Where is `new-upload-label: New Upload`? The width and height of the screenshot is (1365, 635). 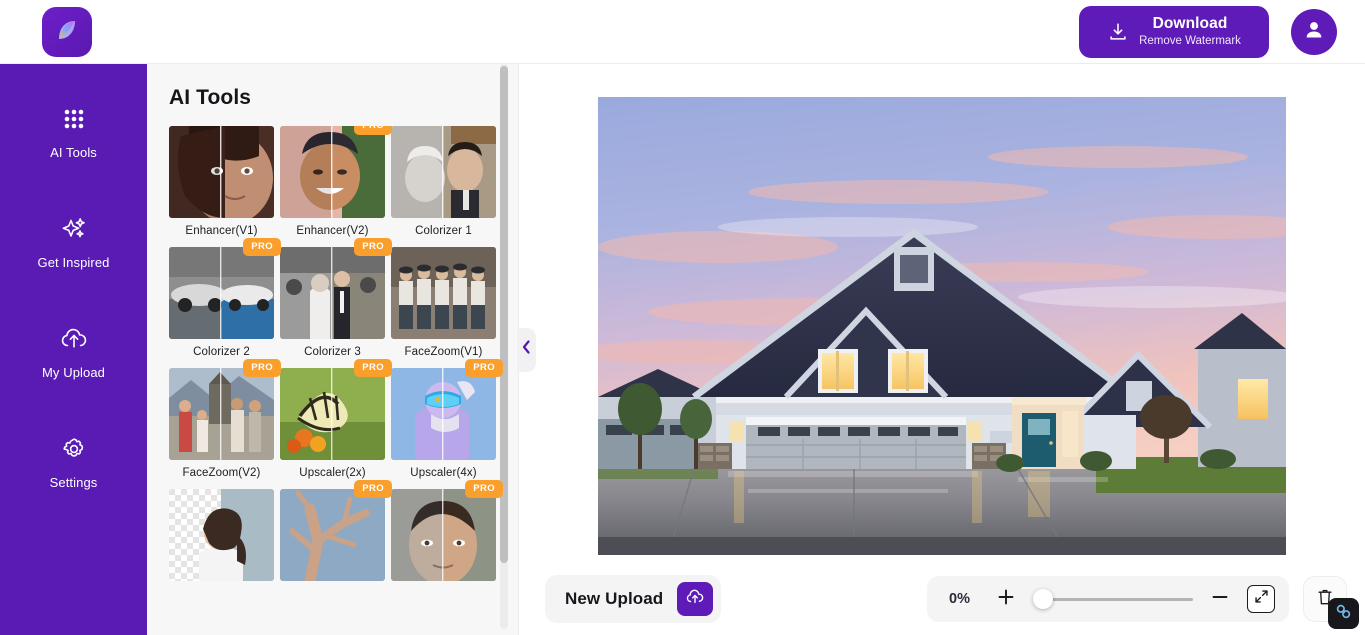
new-upload-label: New Upload is located at coordinates (614, 598).